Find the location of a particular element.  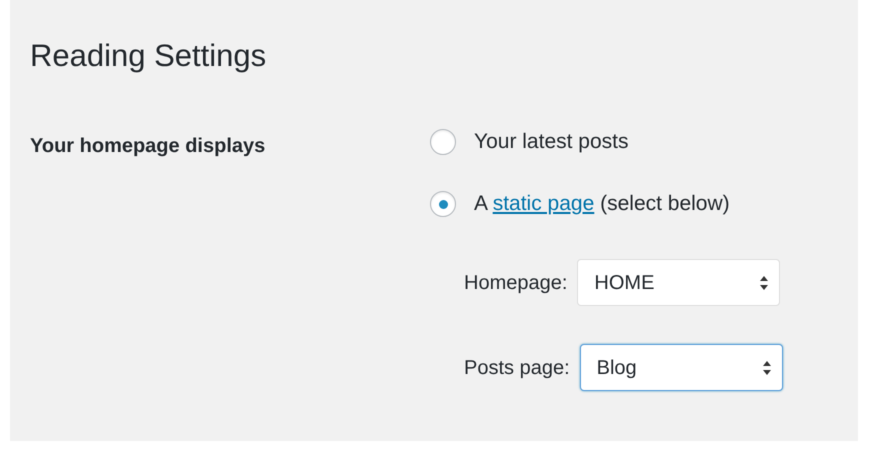

select-label: Posts page: is located at coordinates (517, 368).